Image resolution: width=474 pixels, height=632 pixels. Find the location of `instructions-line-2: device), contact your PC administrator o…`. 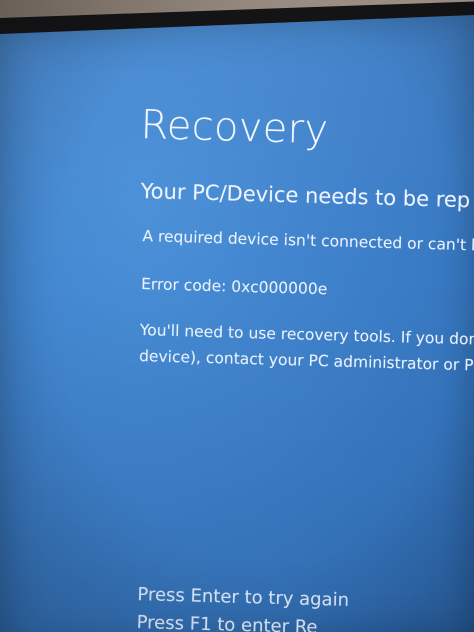

instructions-line-2: device), contact your PC administrator o… is located at coordinates (306, 361).